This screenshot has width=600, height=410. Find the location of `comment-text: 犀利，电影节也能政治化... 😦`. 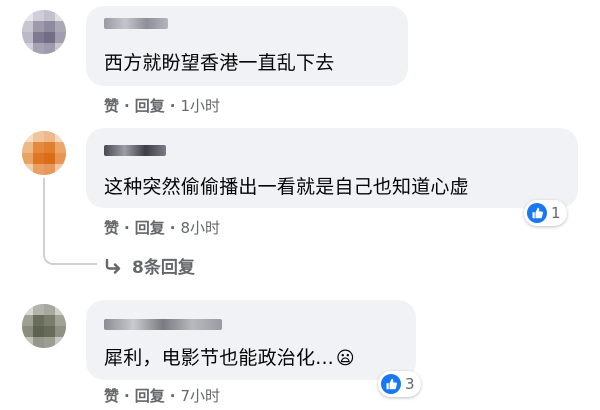

comment-text: 犀利，电影节也能政治化... 😦 is located at coordinates (229, 356).